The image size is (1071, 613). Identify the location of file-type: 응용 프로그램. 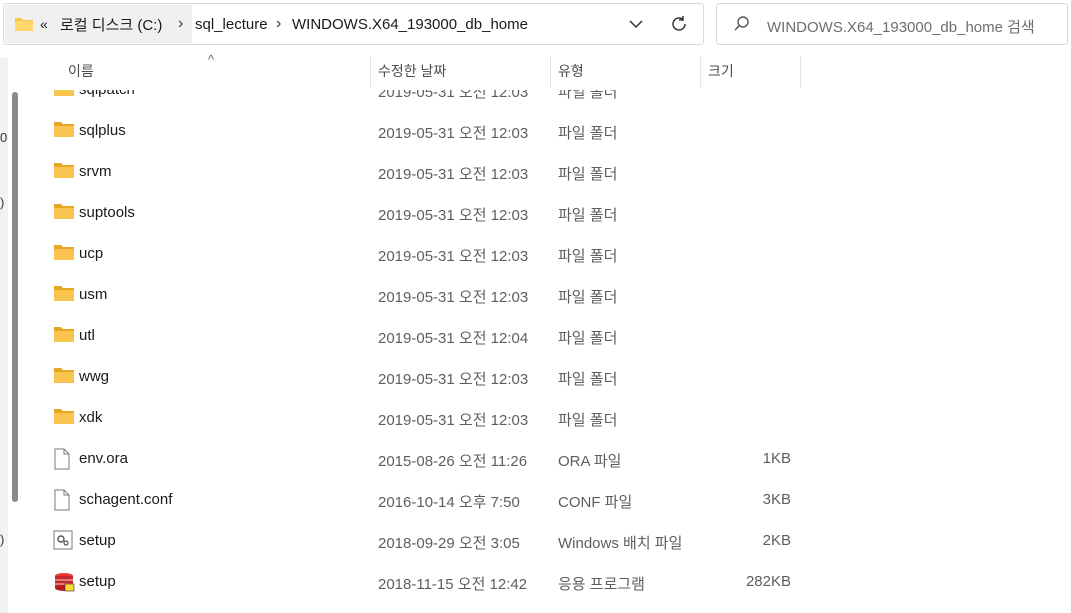
(601, 584).